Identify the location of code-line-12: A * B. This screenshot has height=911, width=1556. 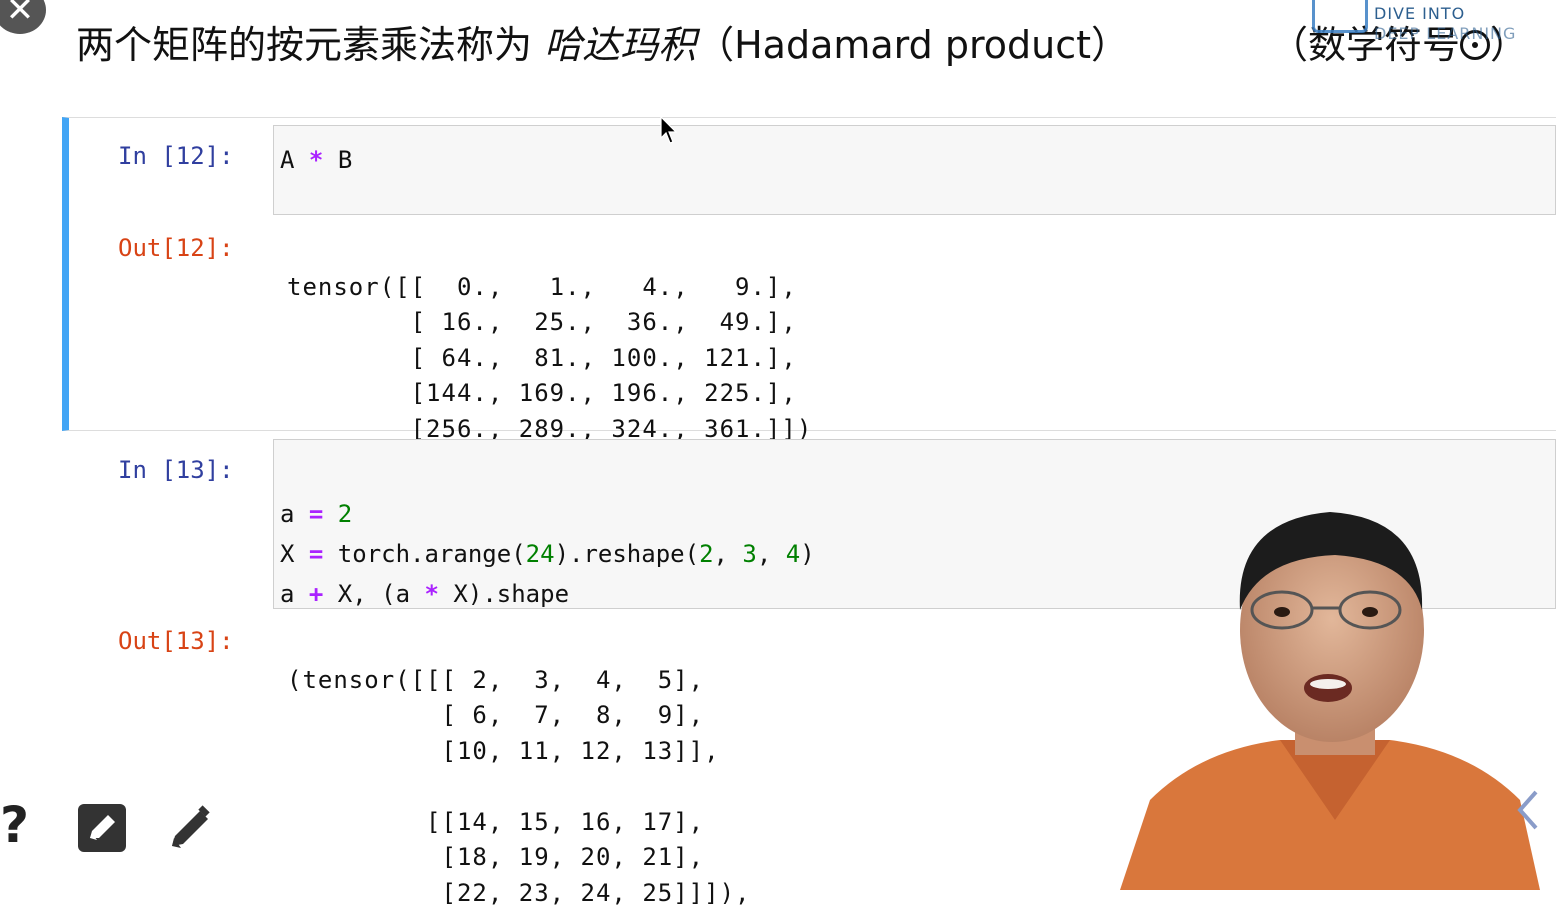
(316, 160).